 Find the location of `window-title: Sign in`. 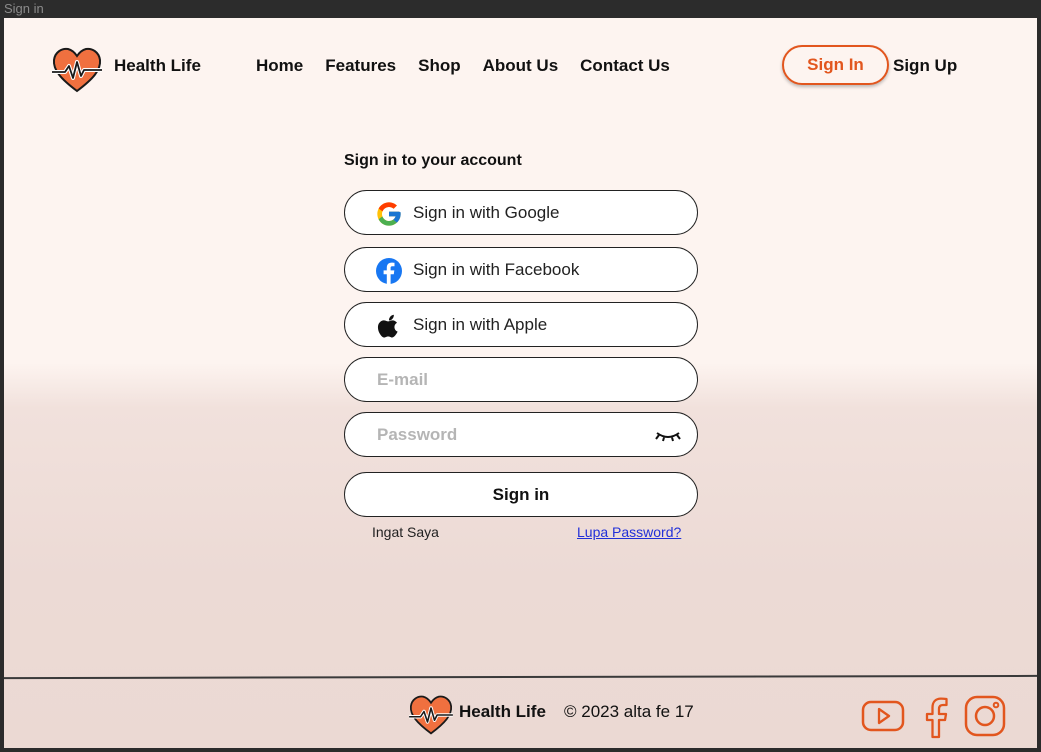

window-title: Sign in is located at coordinates (520, 9).